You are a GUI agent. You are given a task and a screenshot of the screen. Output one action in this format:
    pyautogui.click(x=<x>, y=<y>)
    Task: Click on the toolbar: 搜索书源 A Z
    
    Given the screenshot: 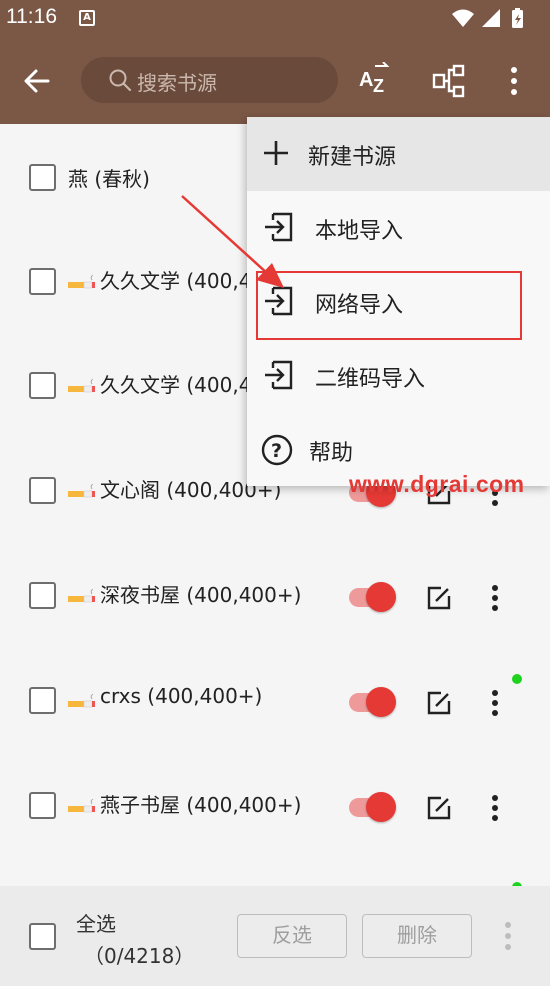 What is the action you would take?
    pyautogui.click(x=275, y=80)
    